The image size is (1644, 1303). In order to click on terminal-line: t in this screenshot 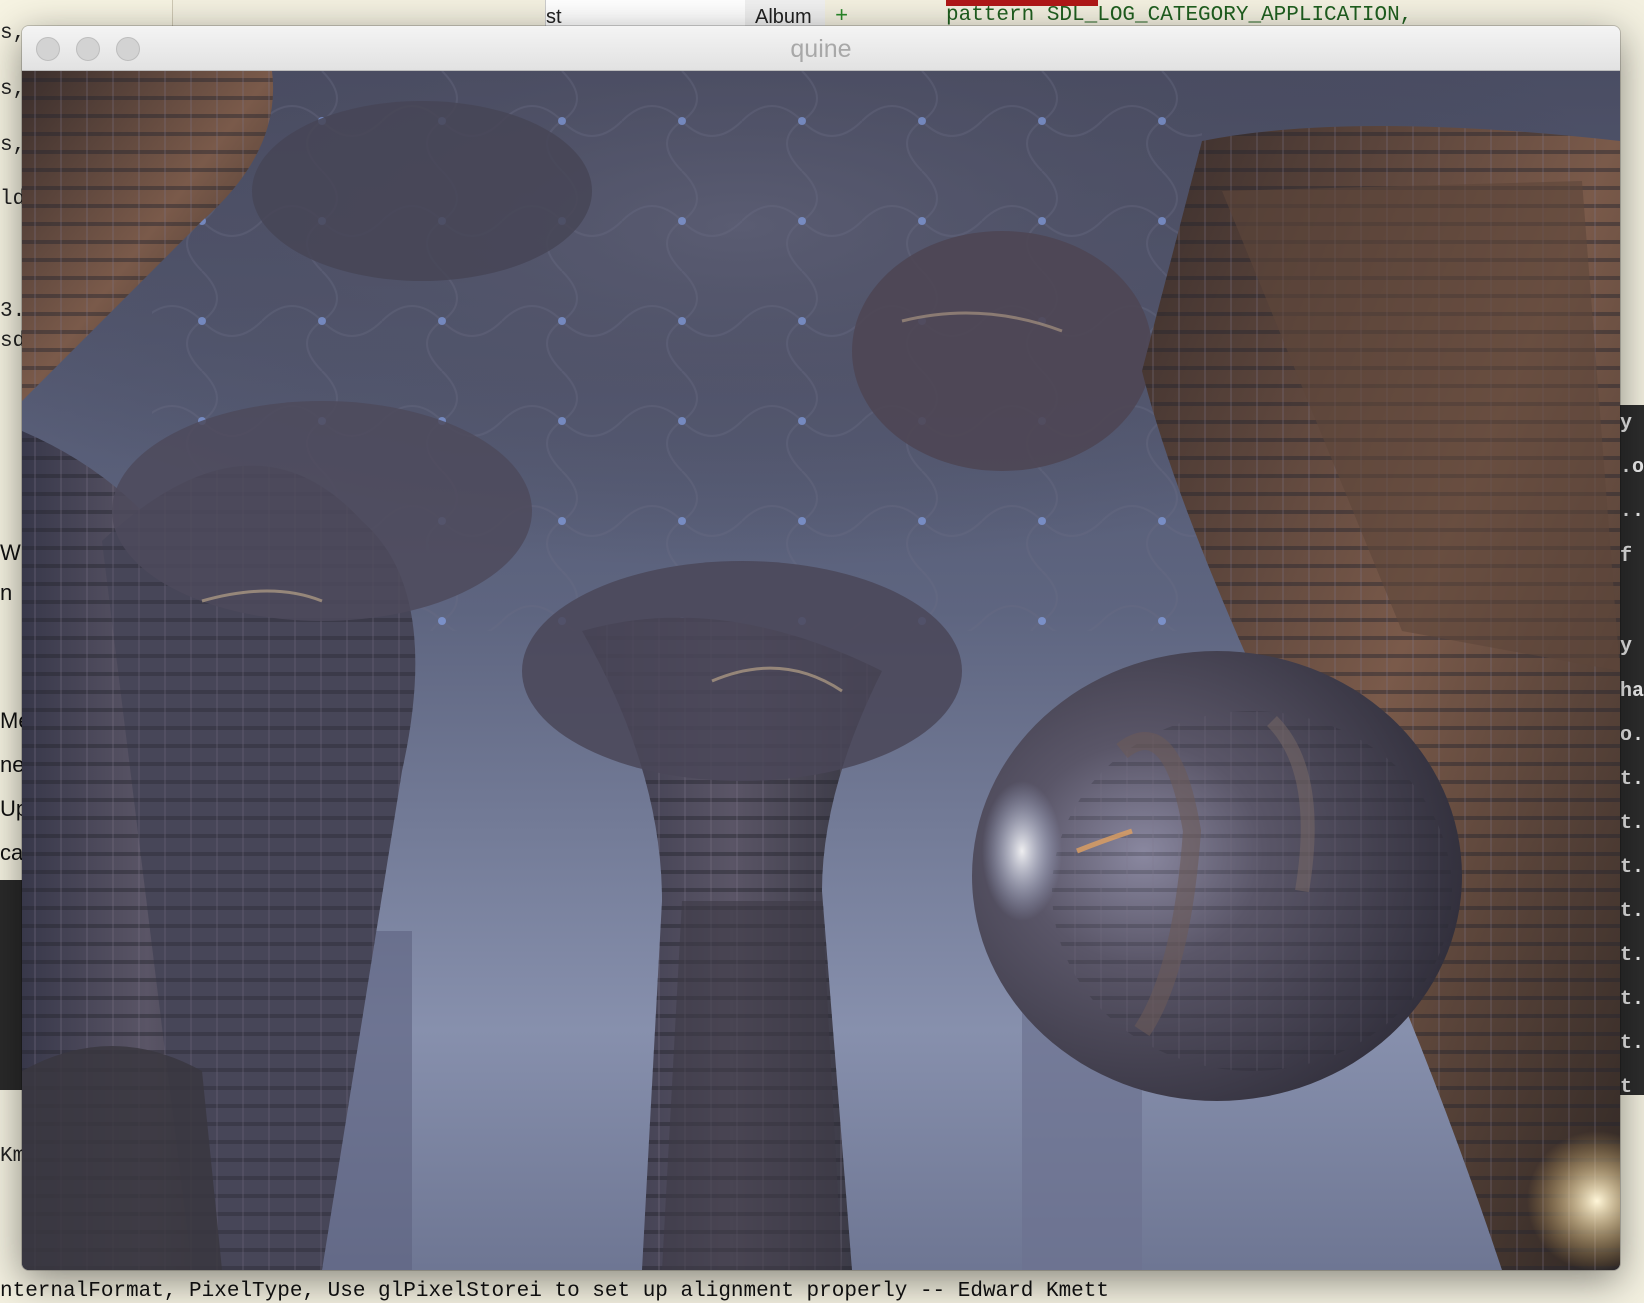, I will do `click(1626, 1087)`.